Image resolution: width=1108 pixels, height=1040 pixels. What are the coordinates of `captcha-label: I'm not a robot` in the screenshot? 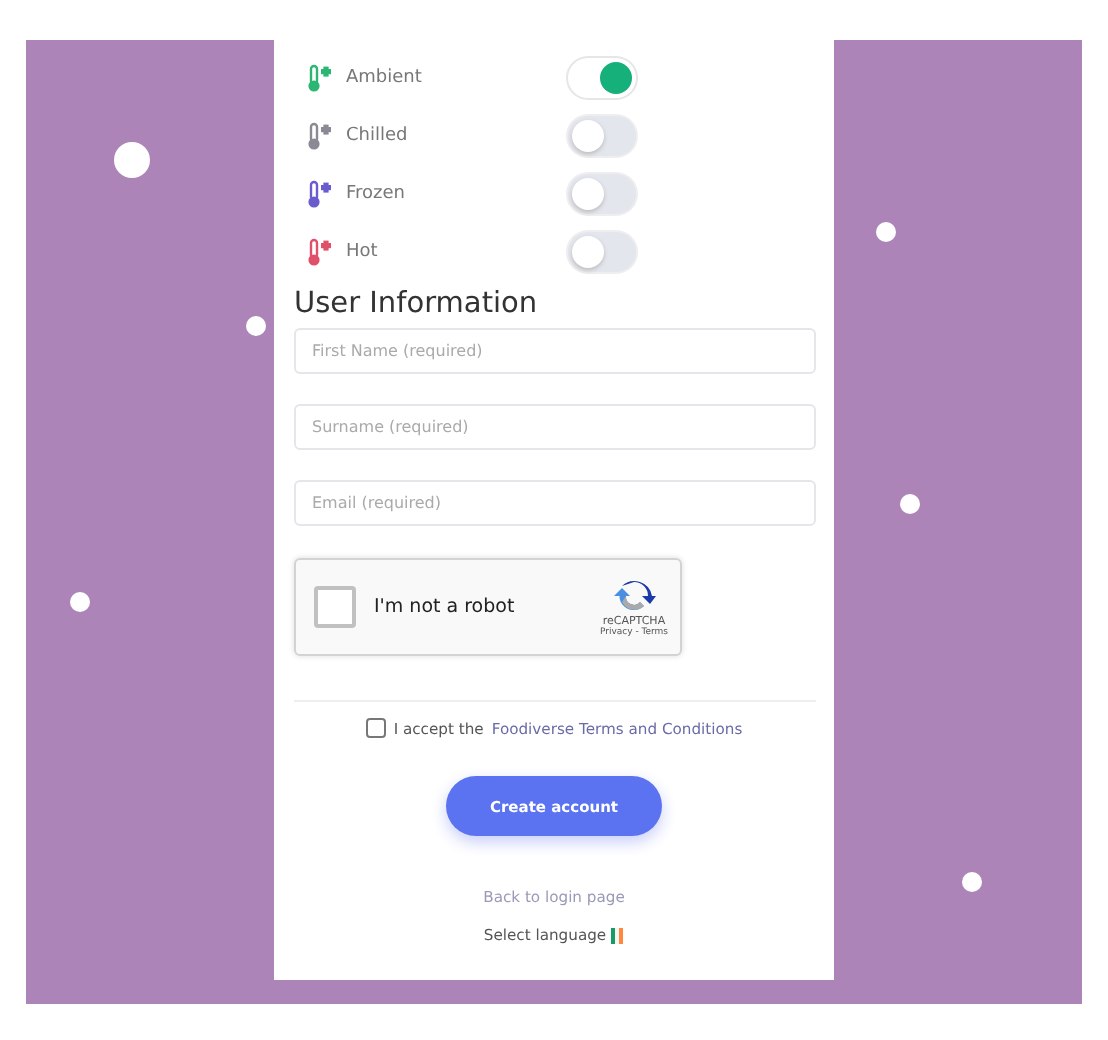 It's located at (445, 607).